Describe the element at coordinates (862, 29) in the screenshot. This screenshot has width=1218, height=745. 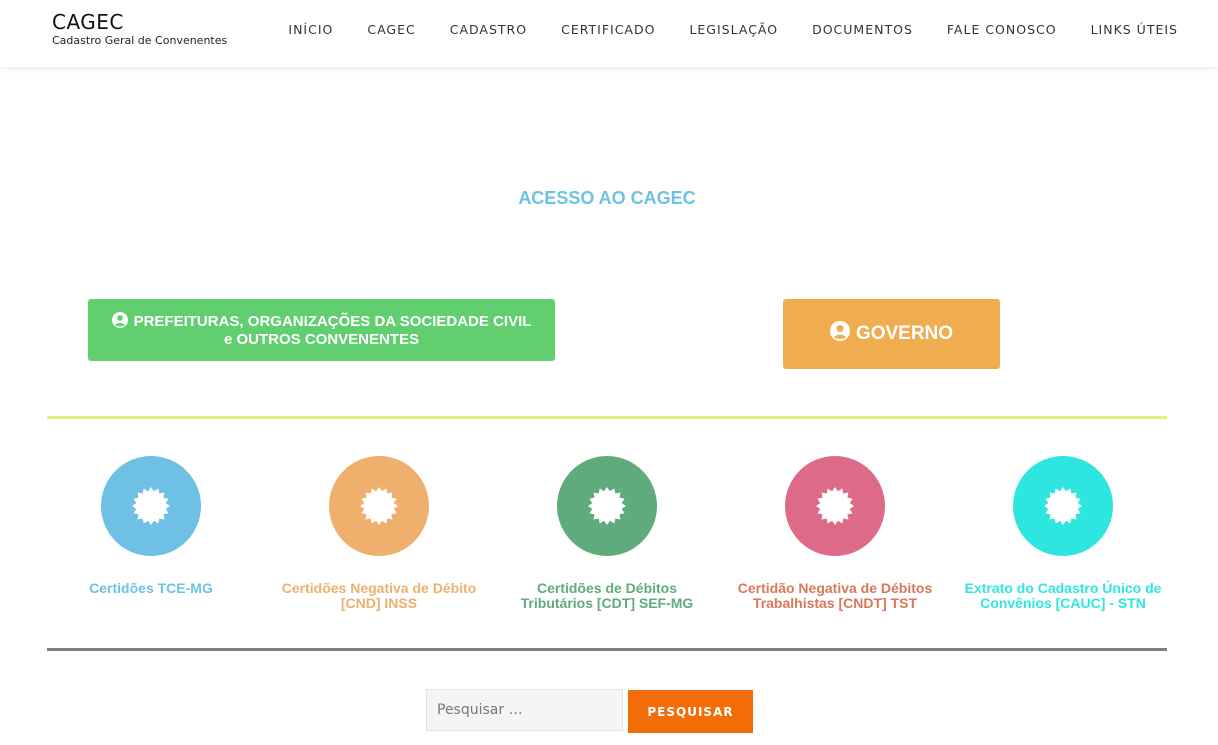
I see `nav-documentos: DOCUMENTOS` at that location.